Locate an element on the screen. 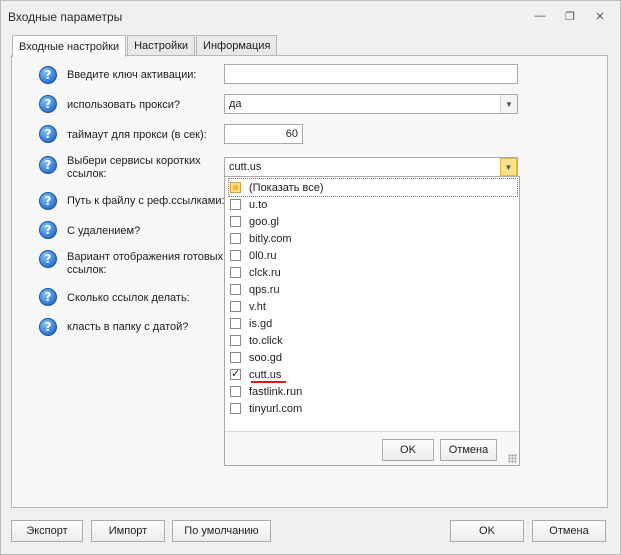  item-label: (Показать все) is located at coordinates (286, 187).